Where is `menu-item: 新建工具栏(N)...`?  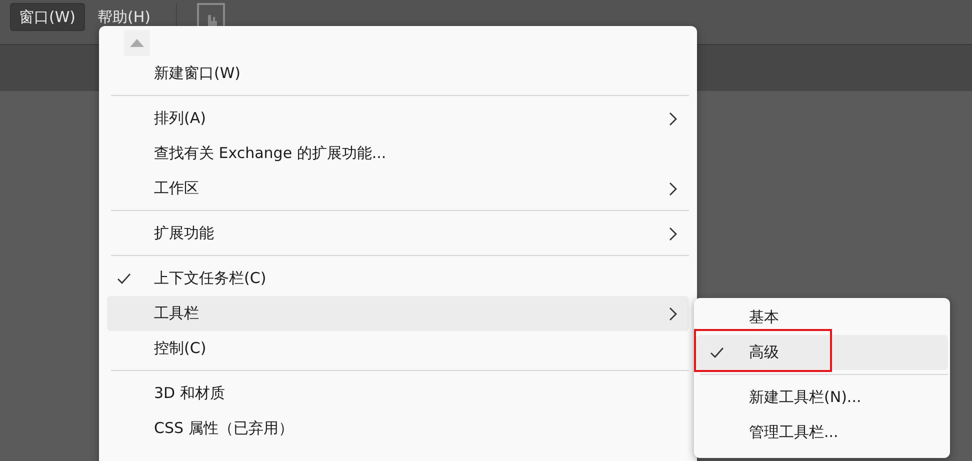
menu-item: 新建工具栏(N)... is located at coordinates (822, 397).